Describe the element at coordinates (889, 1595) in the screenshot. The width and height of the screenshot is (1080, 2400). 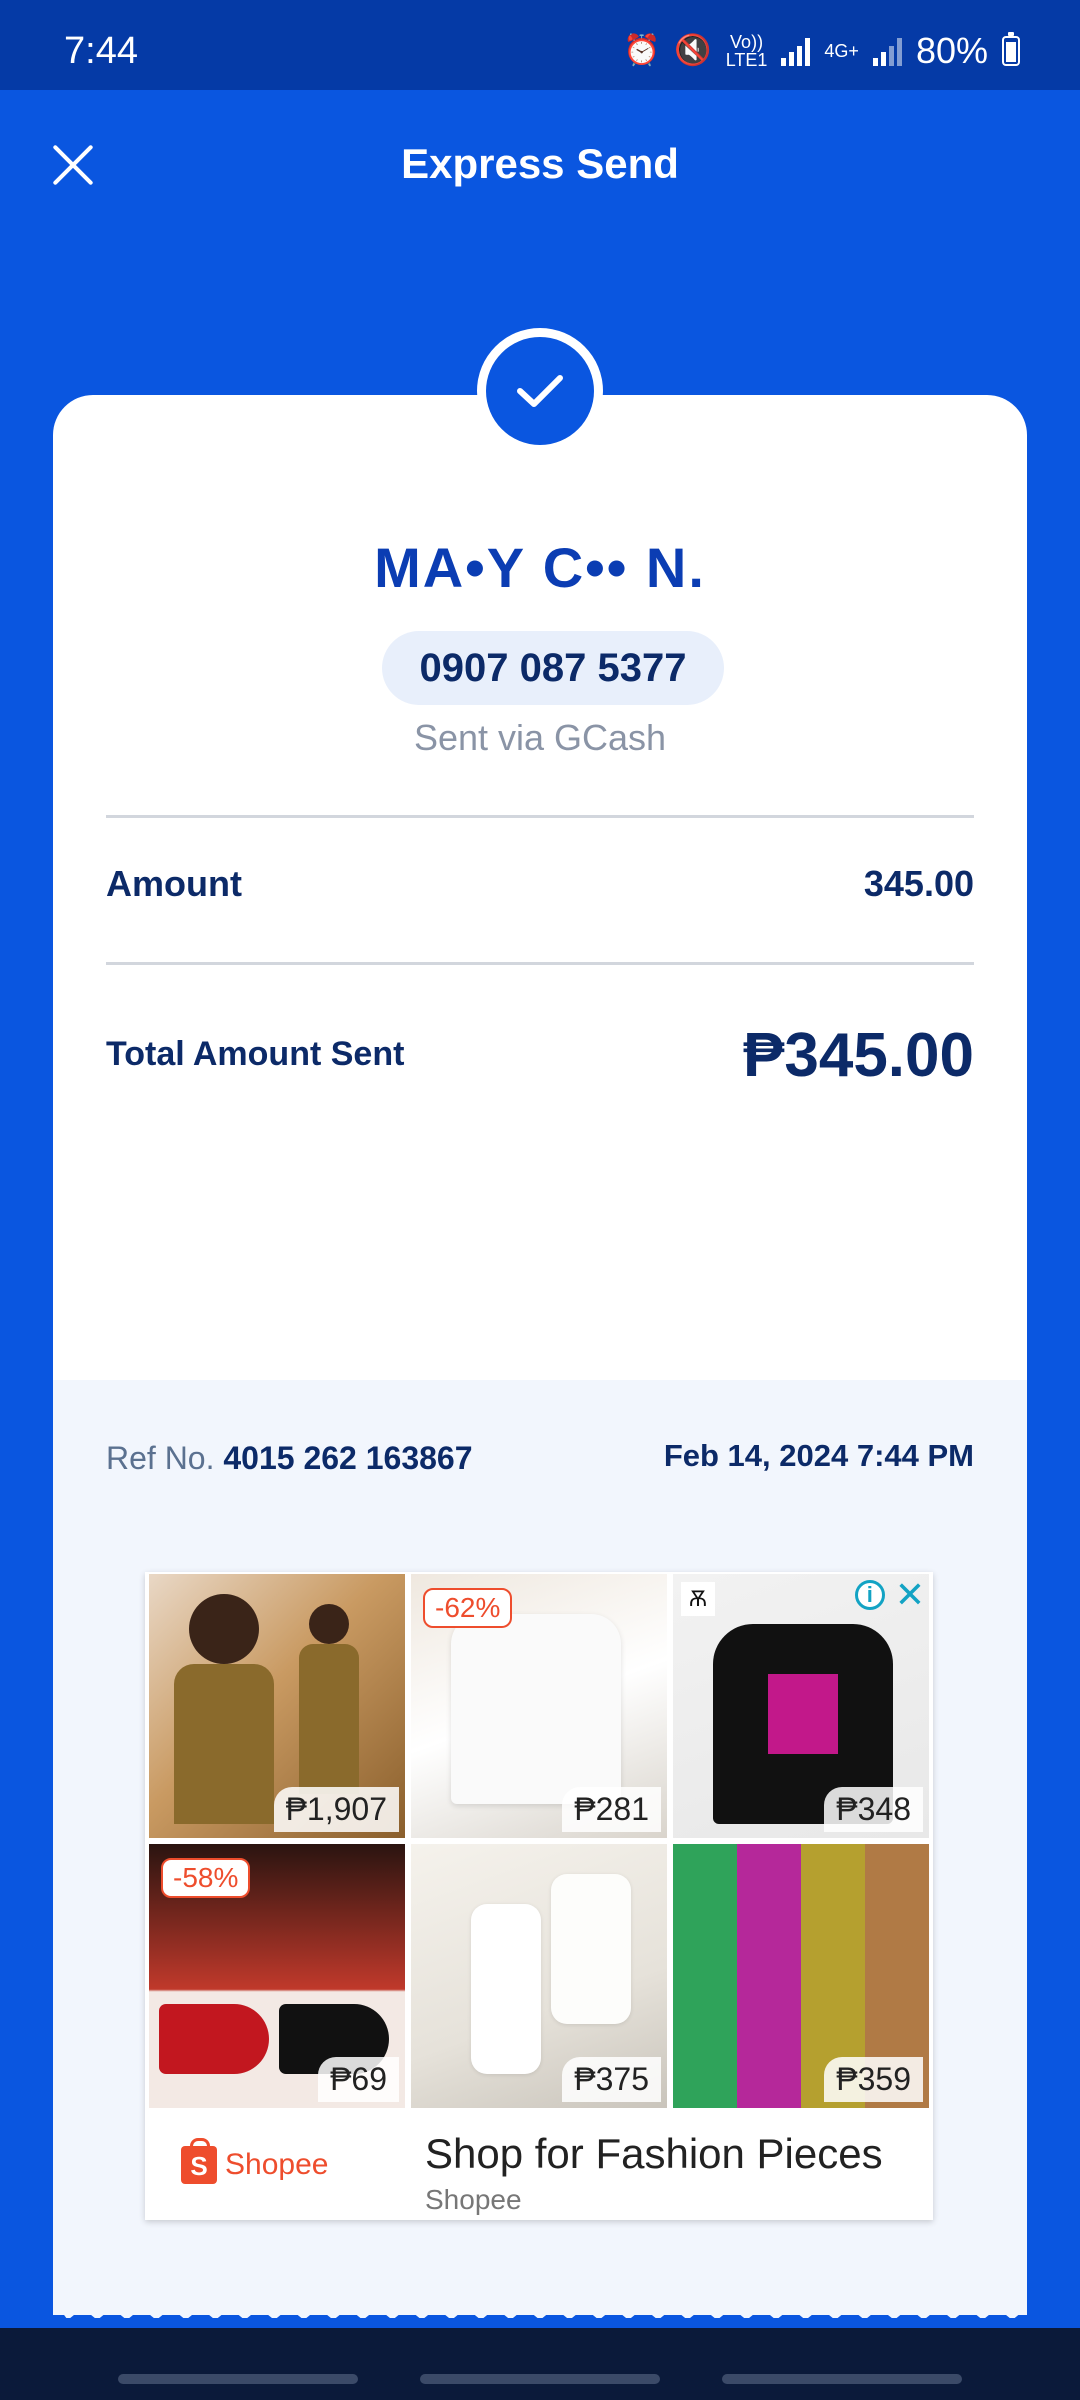
I see `ad-controls: i ✕` at that location.